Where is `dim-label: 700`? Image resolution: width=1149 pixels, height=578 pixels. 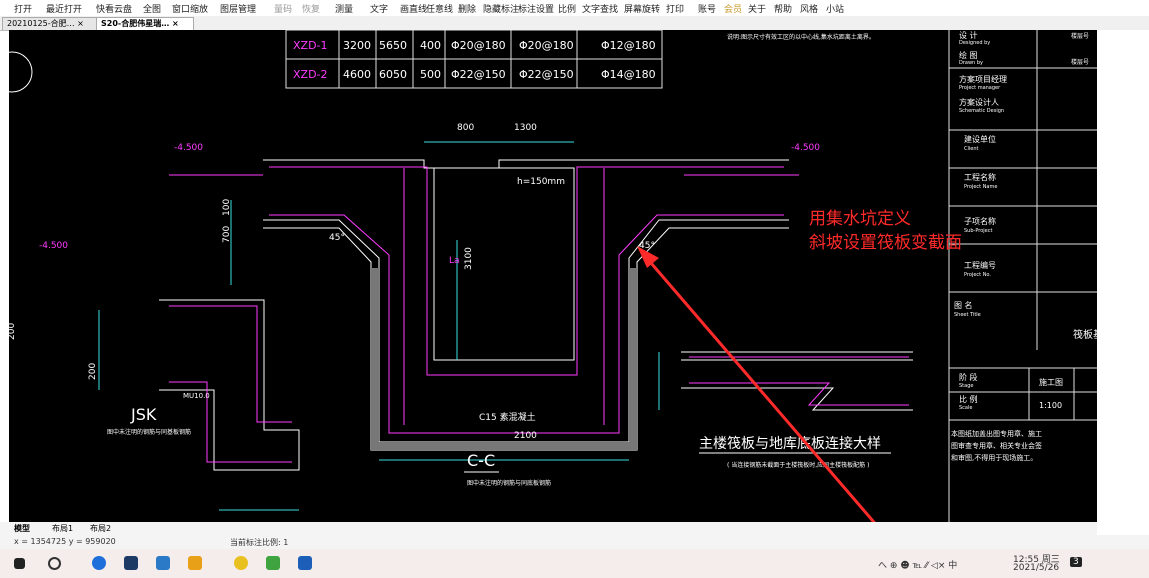 dim-label: 700 is located at coordinates (227, 234).